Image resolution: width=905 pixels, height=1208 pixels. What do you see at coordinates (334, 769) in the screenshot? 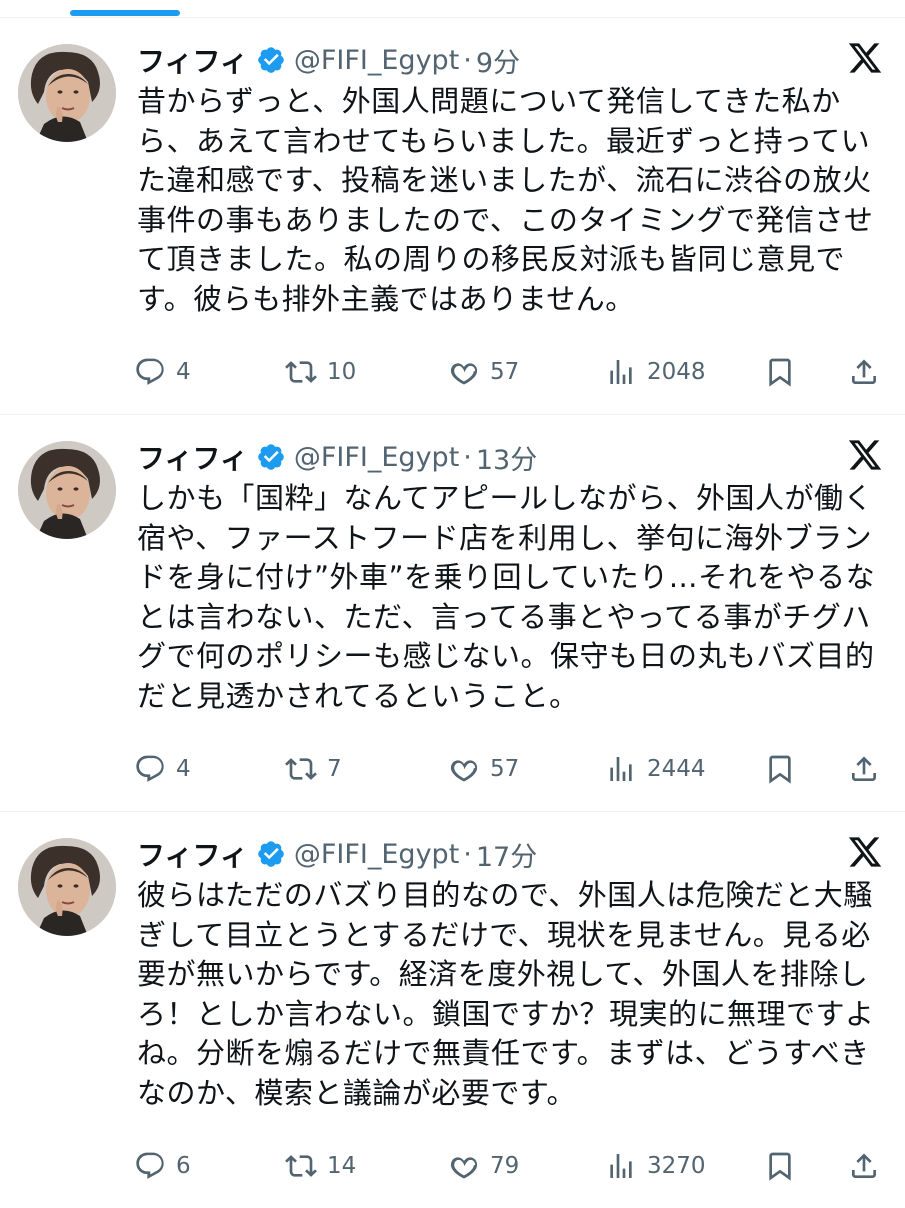
I see `repost-count: 7` at bounding box center [334, 769].